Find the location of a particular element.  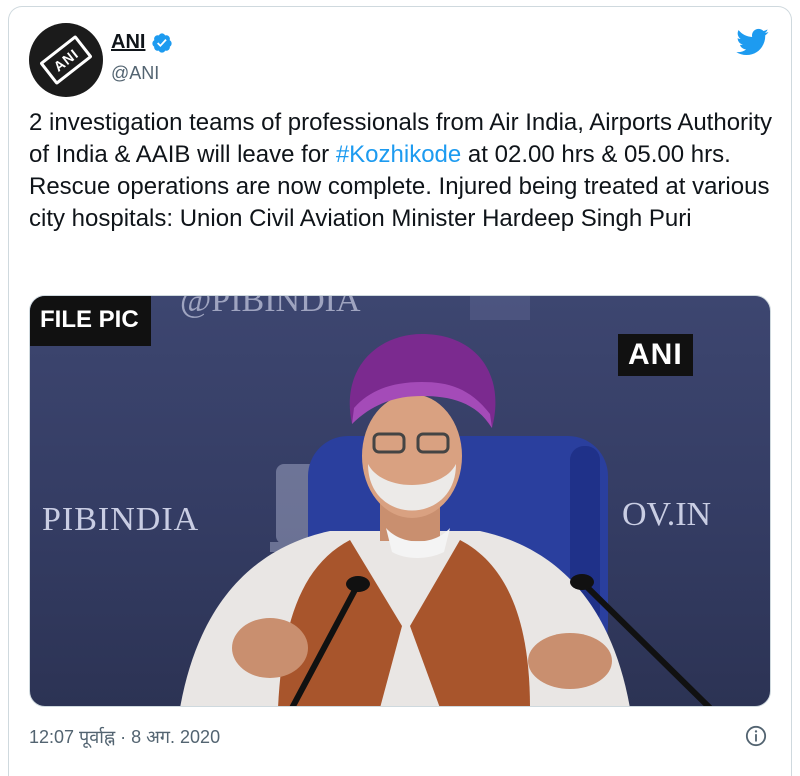

verified-badge-icon is located at coordinates (162, 43).